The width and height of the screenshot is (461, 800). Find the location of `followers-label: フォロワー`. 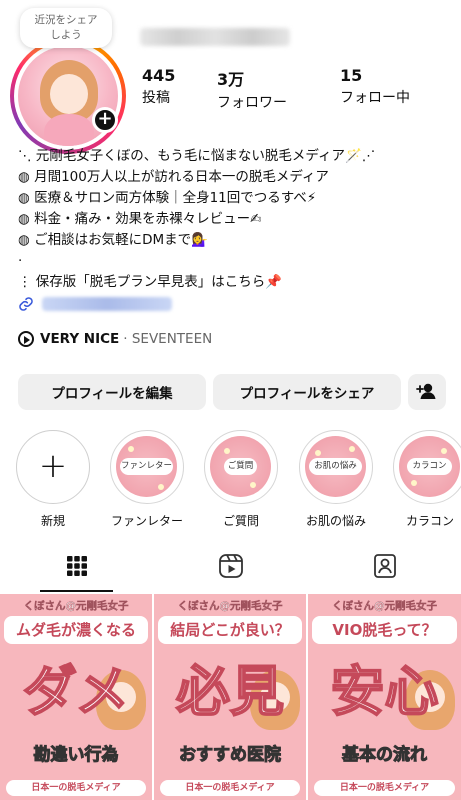

followers-label: フォロワー is located at coordinates (252, 103).